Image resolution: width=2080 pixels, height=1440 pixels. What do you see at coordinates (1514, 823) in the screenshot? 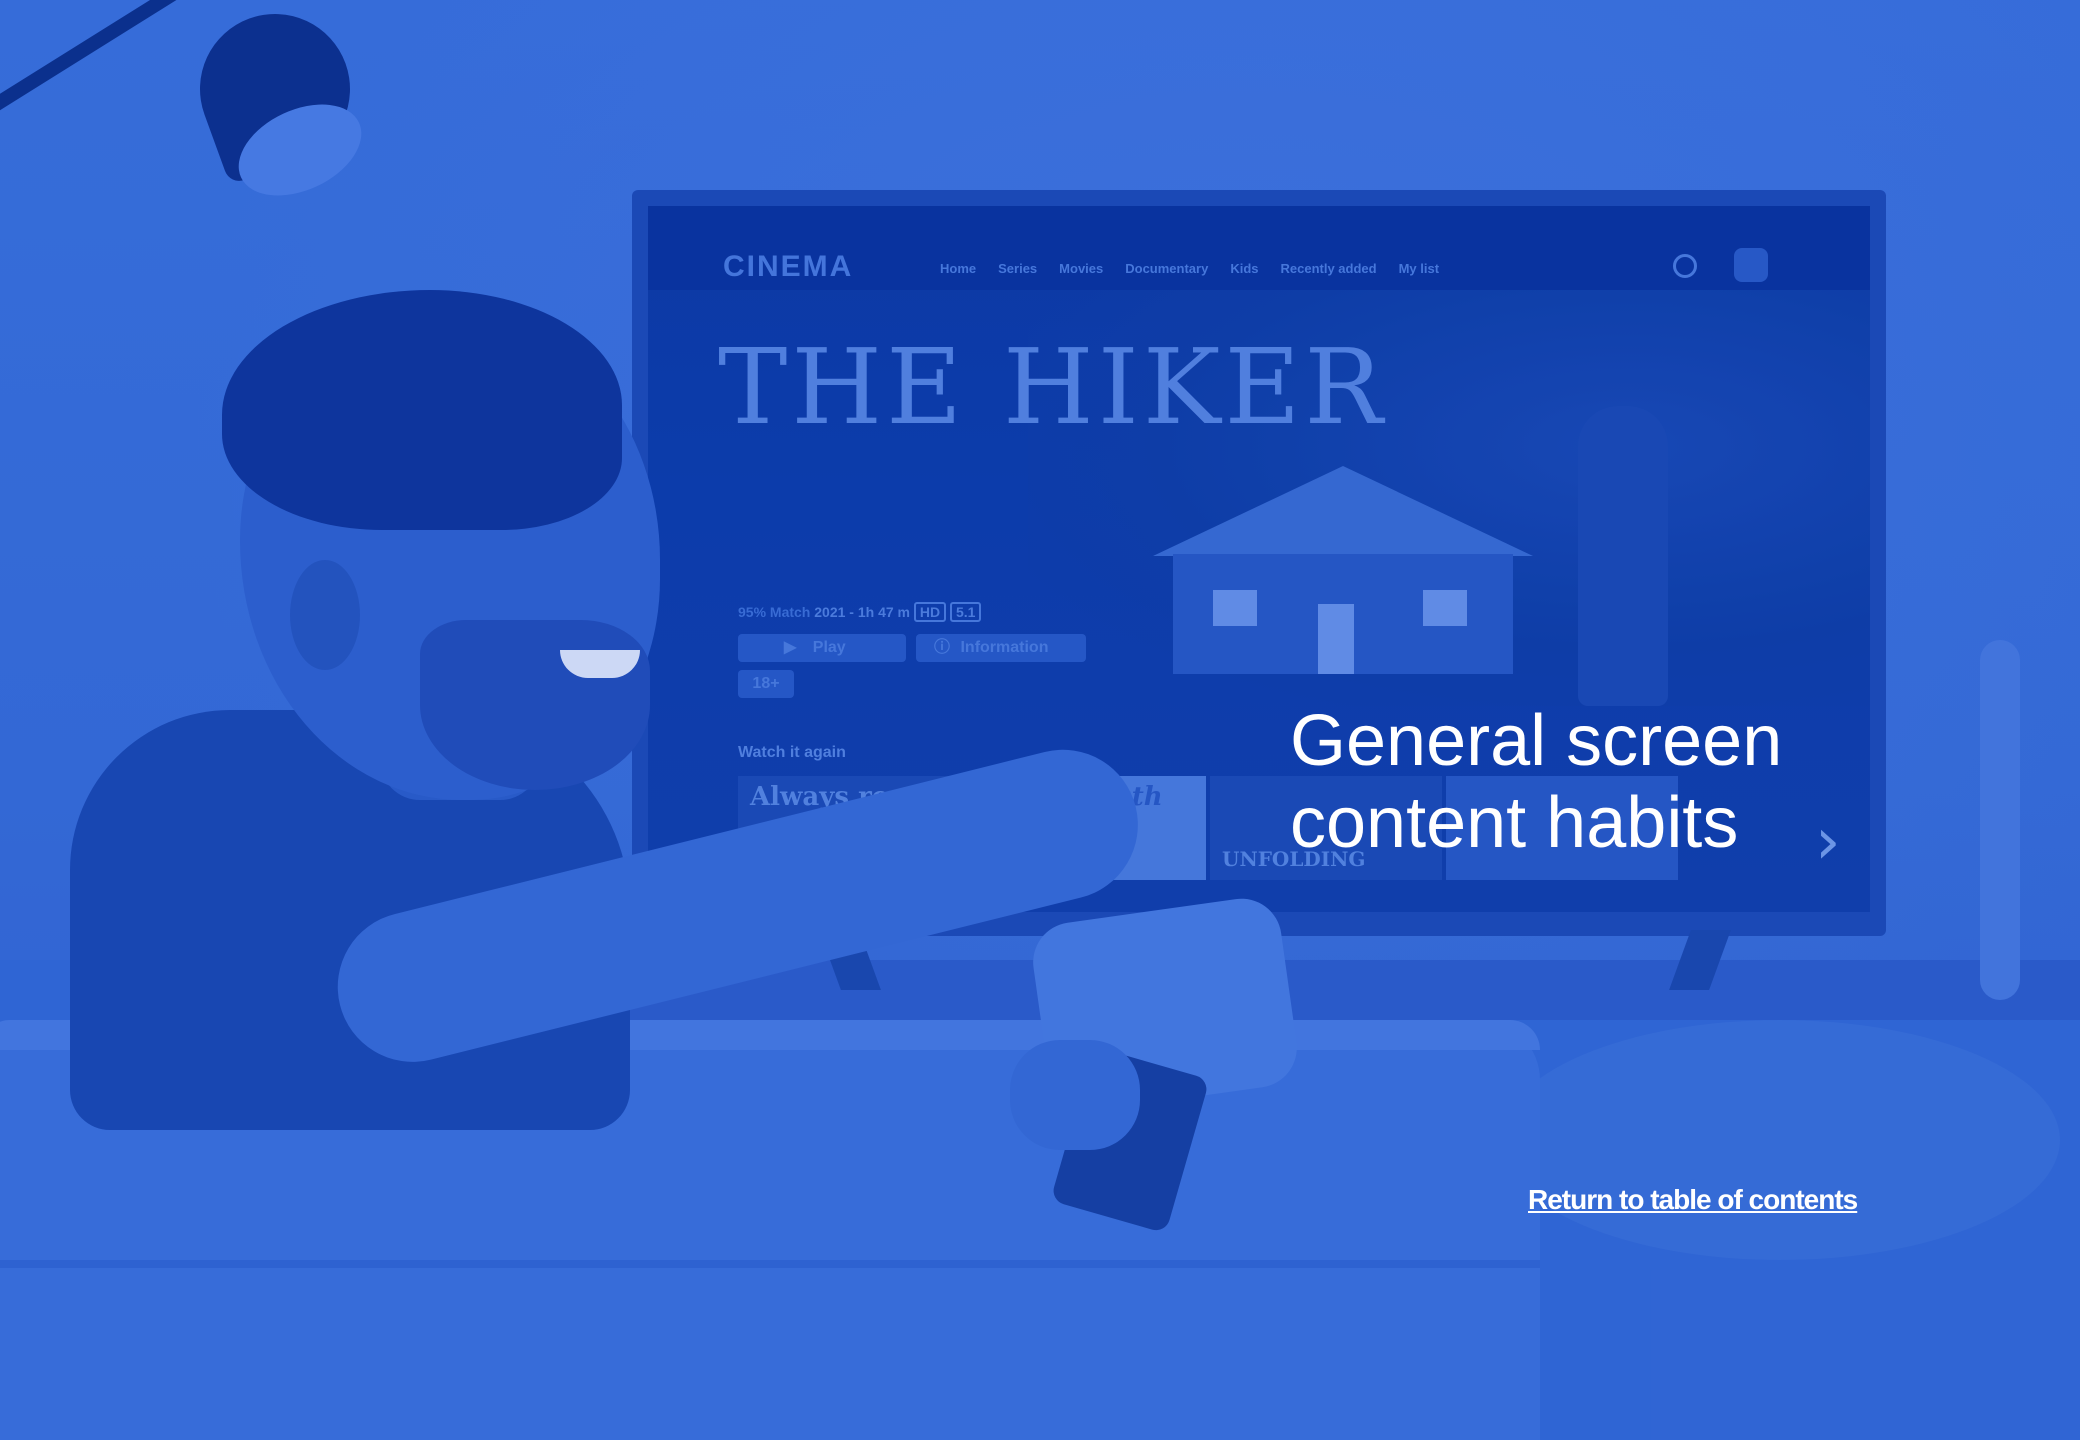
I see `heading-line-2: content habits` at bounding box center [1514, 823].